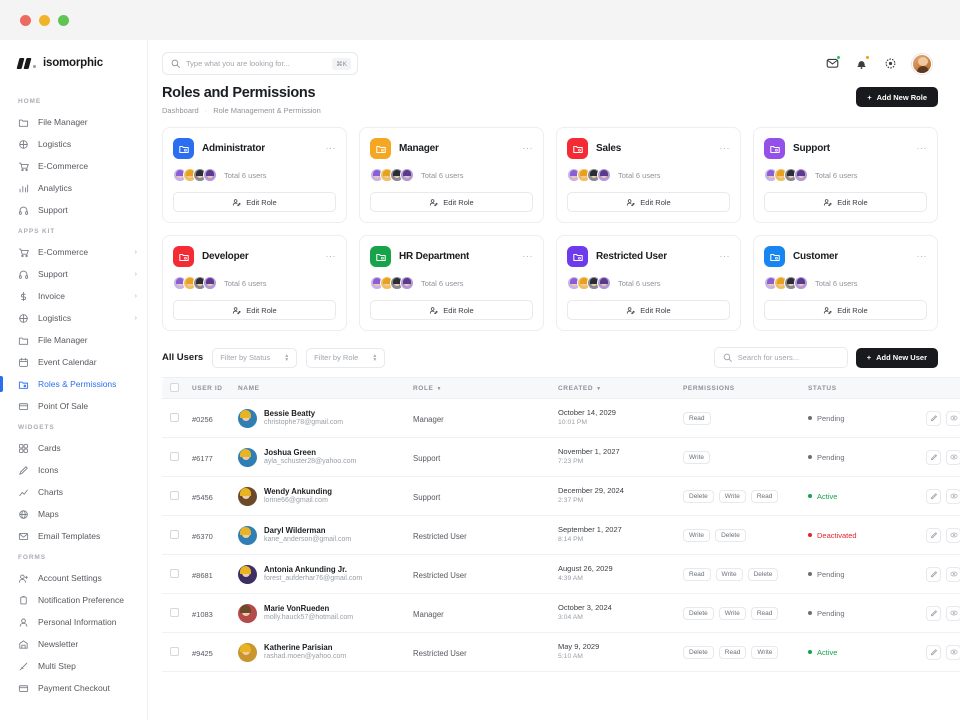 Image resolution: width=960 pixels, height=720 pixels. I want to click on row-permissions-cell: Delete Write Read, so click(741, 613).